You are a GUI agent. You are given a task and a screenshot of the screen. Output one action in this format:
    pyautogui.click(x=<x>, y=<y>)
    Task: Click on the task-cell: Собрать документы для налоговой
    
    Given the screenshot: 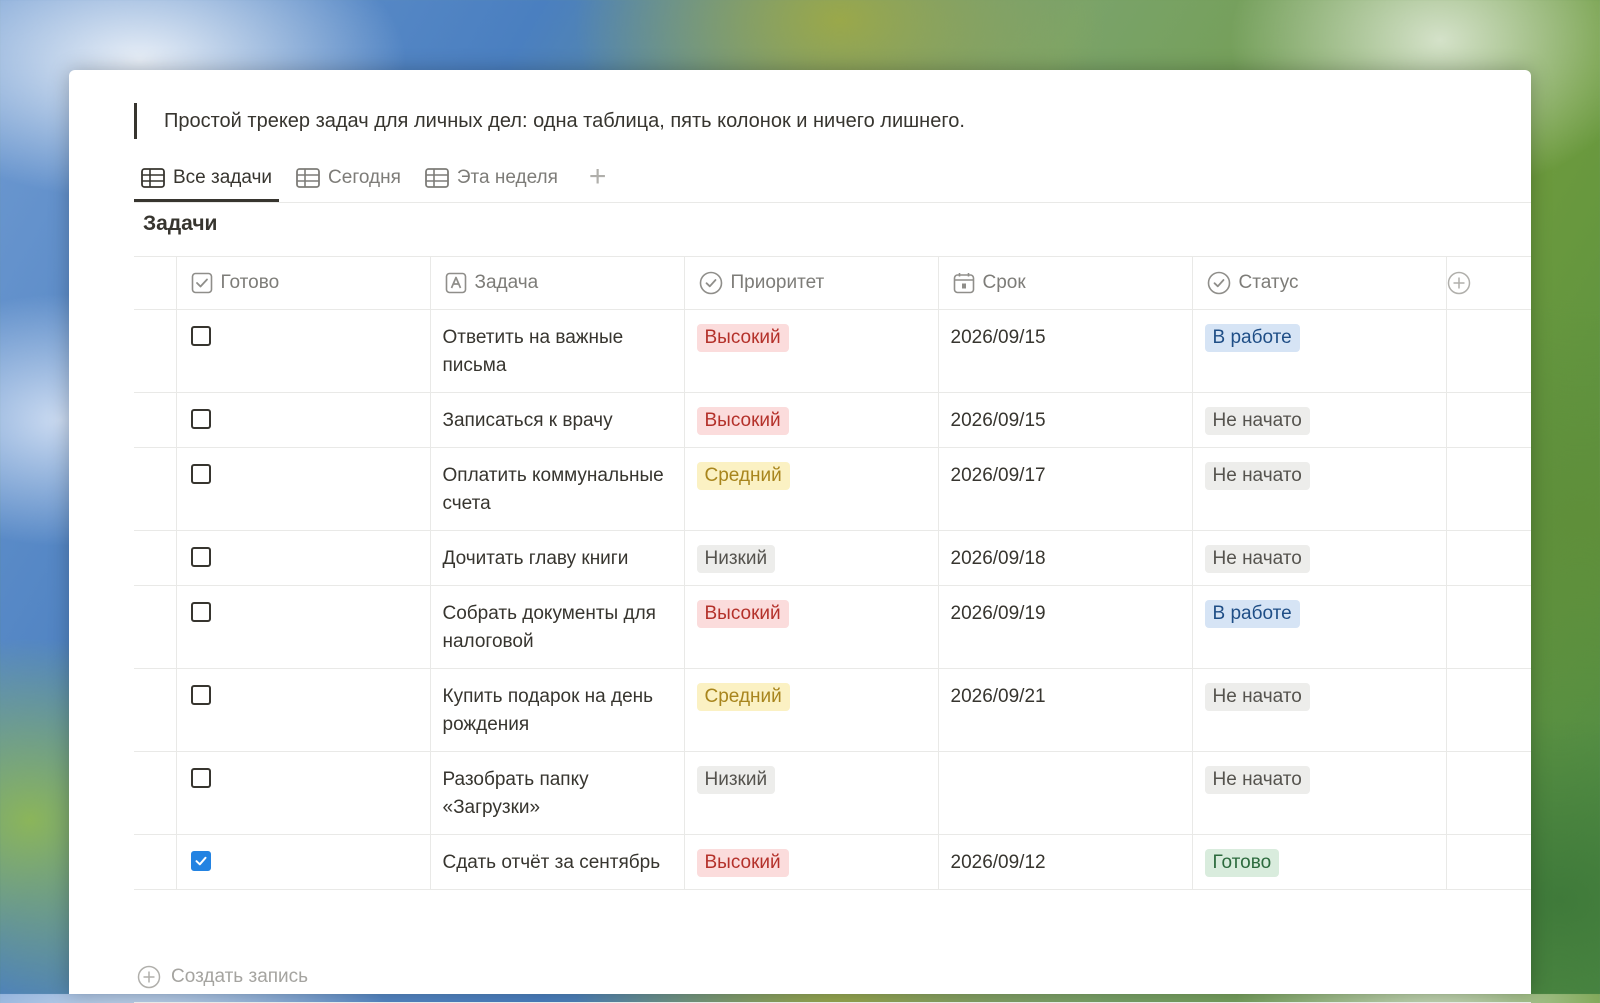 What is the action you would take?
    pyautogui.click(x=556, y=627)
    